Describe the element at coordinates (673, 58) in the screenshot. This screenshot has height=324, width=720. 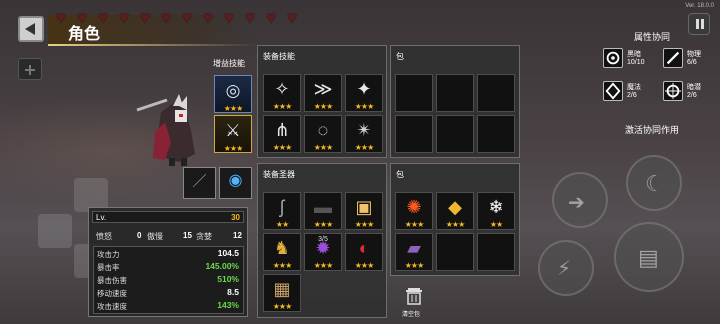
I see `blade-icon` at that location.